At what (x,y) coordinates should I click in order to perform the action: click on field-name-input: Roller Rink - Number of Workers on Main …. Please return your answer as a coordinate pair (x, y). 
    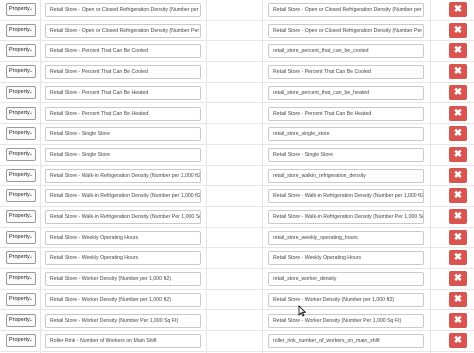
    Looking at the image, I should click on (123, 341).